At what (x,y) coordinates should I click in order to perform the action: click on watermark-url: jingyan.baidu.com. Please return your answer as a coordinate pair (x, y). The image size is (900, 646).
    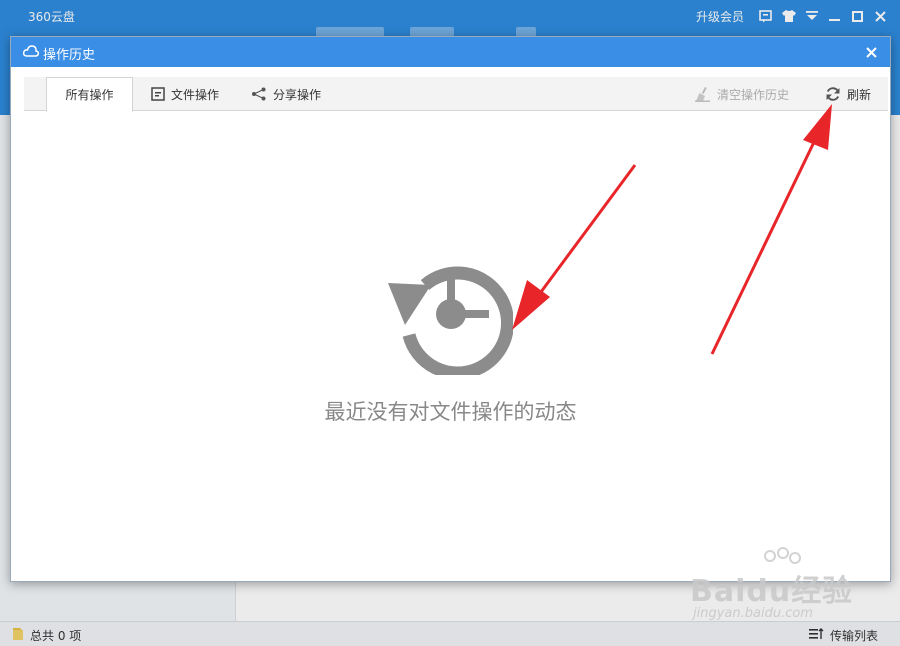
    Looking at the image, I should click on (753, 613).